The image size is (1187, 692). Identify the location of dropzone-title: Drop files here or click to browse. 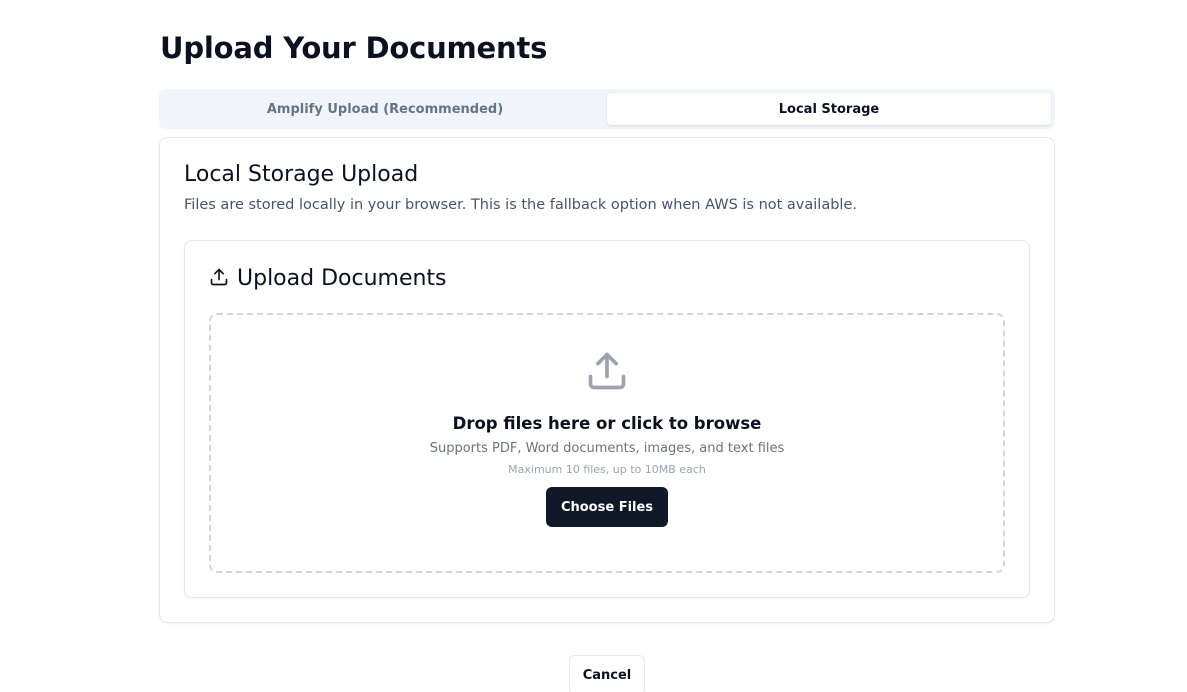
(607, 423).